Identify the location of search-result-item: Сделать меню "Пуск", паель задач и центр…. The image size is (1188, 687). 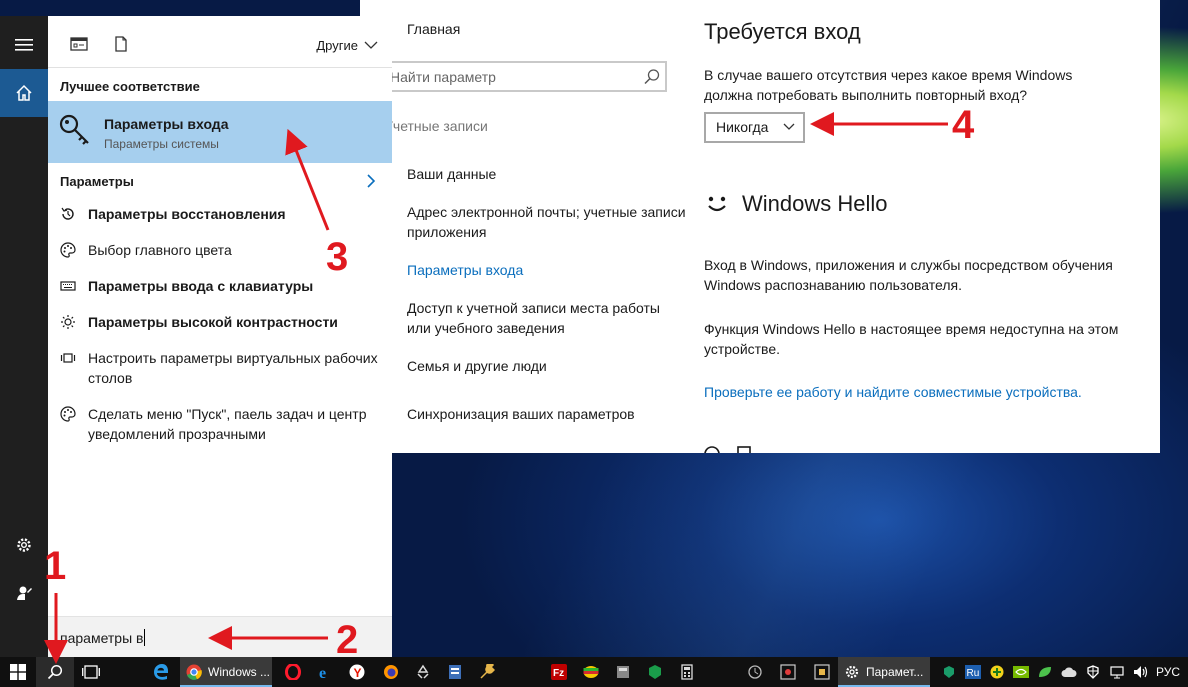
(220, 424).